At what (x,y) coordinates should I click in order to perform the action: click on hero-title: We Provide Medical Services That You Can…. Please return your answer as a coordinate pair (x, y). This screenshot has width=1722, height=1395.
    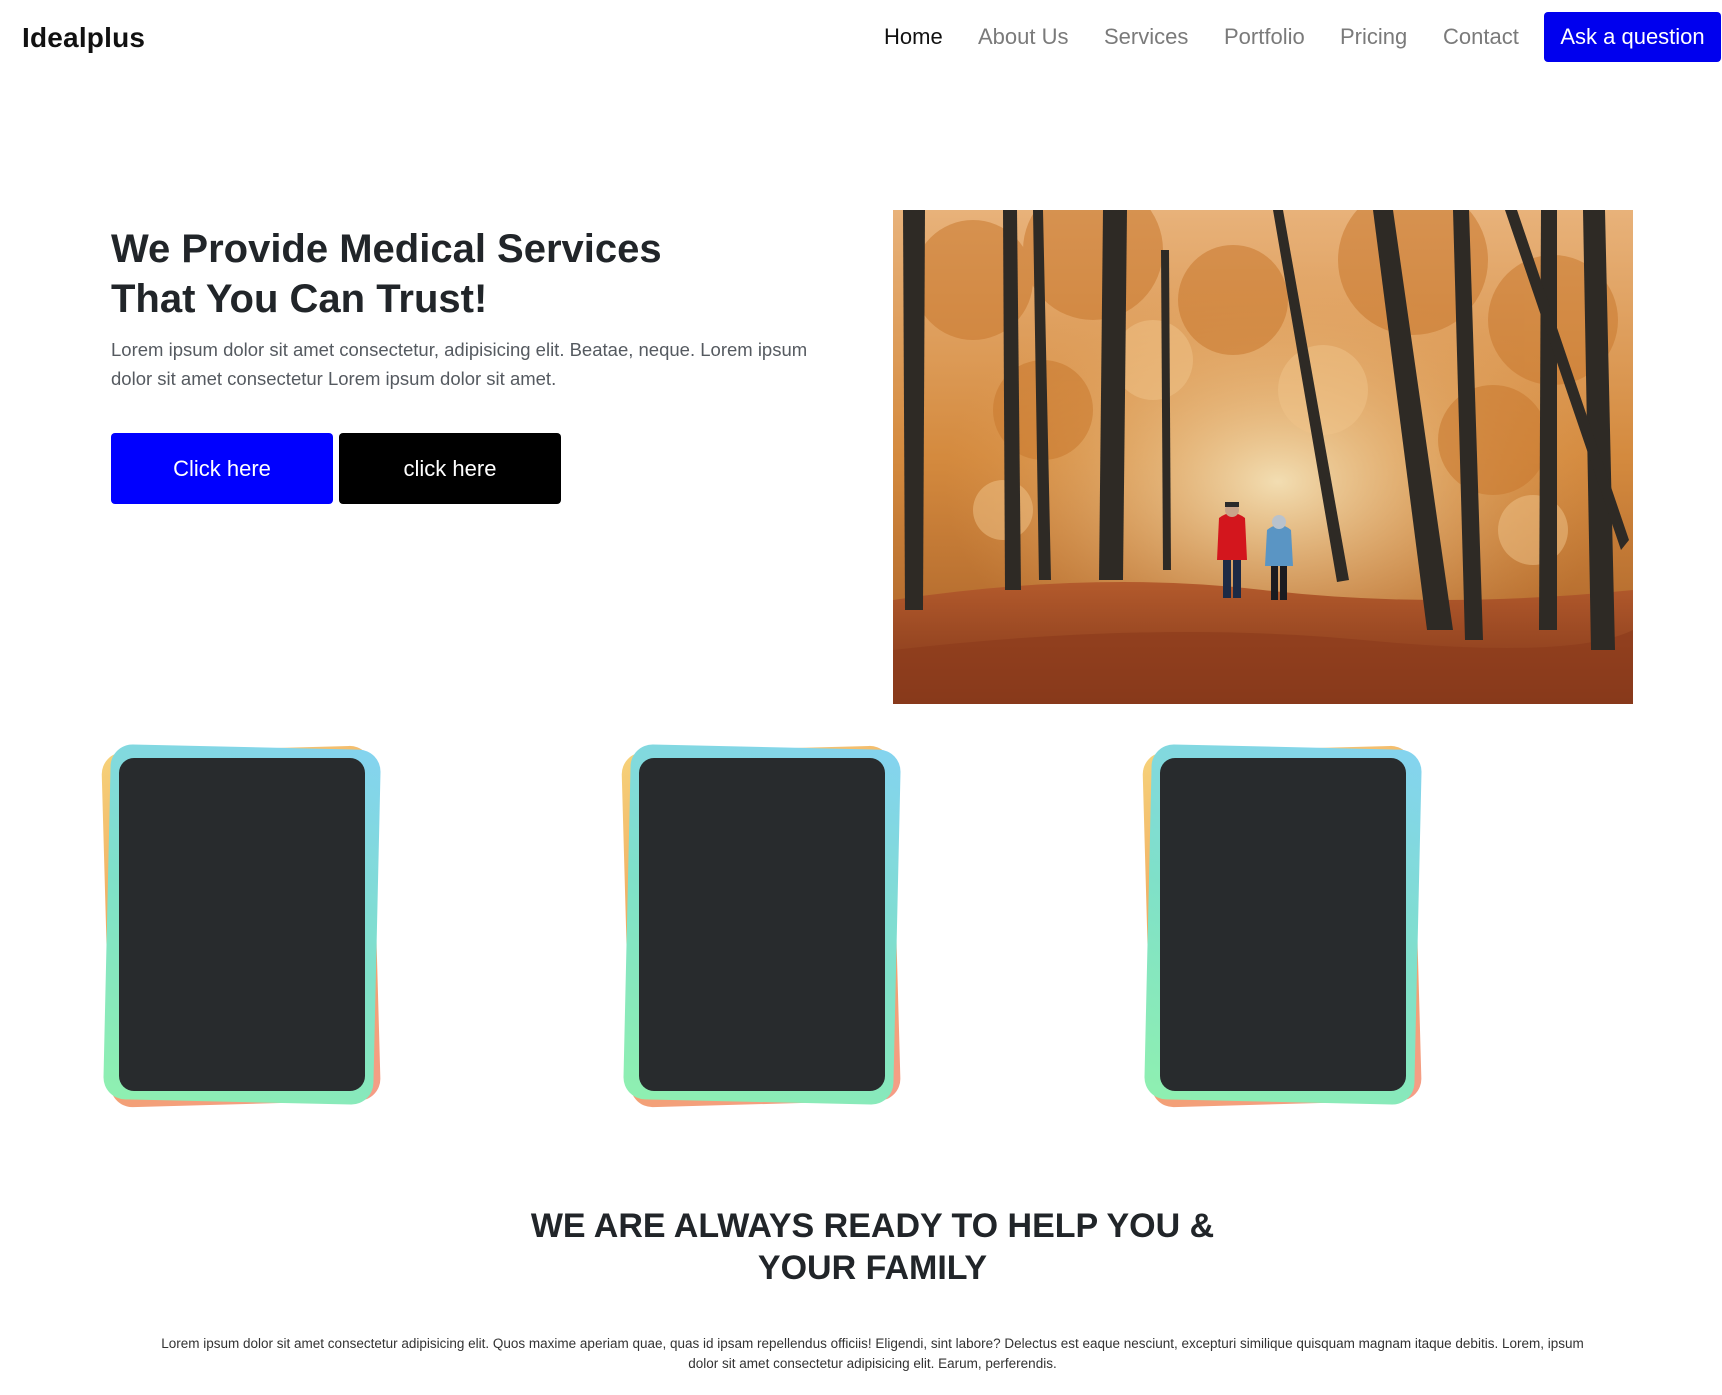
    Looking at the image, I should click on (461, 274).